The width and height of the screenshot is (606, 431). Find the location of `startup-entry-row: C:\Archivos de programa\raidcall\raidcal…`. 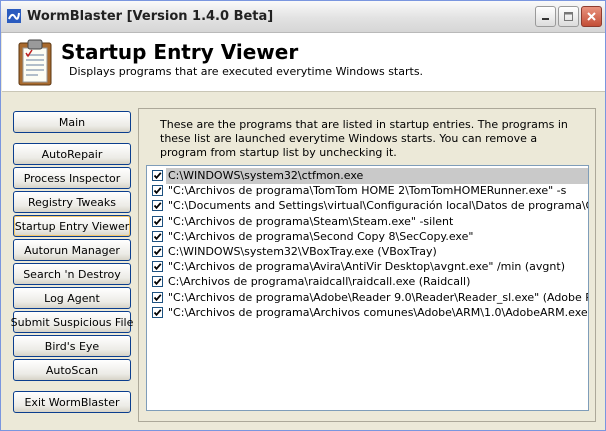

startup-entry-row: C:\Archivos de programa\raidcall\raidcal… is located at coordinates (368, 282).